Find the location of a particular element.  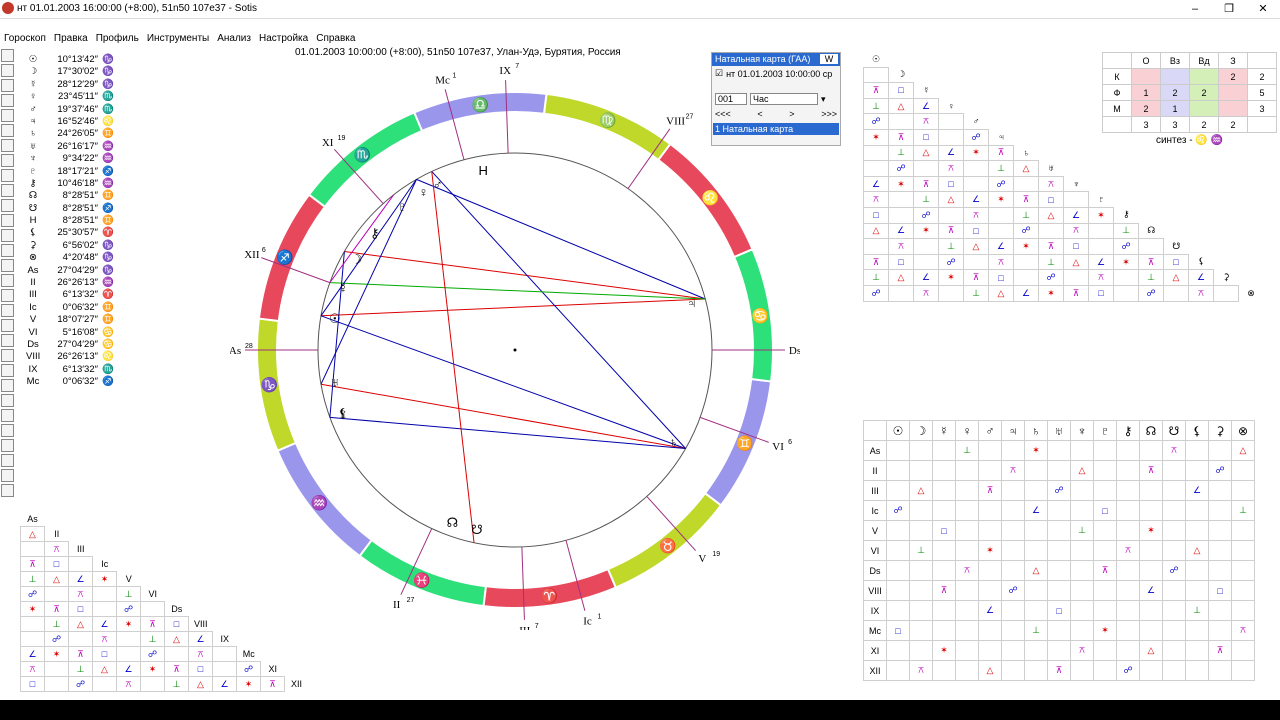

chart-planet-glyph: H is located at coordinates (483, 170).